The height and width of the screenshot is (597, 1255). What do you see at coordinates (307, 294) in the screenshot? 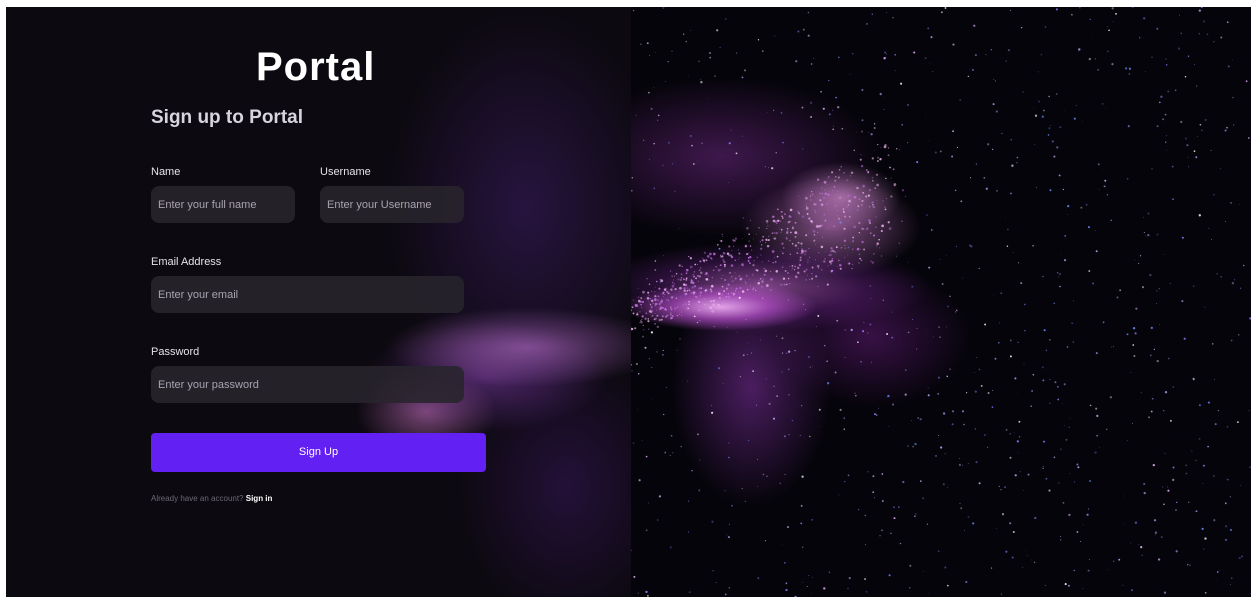
I see `email-field` at bounding box center [307, 294].